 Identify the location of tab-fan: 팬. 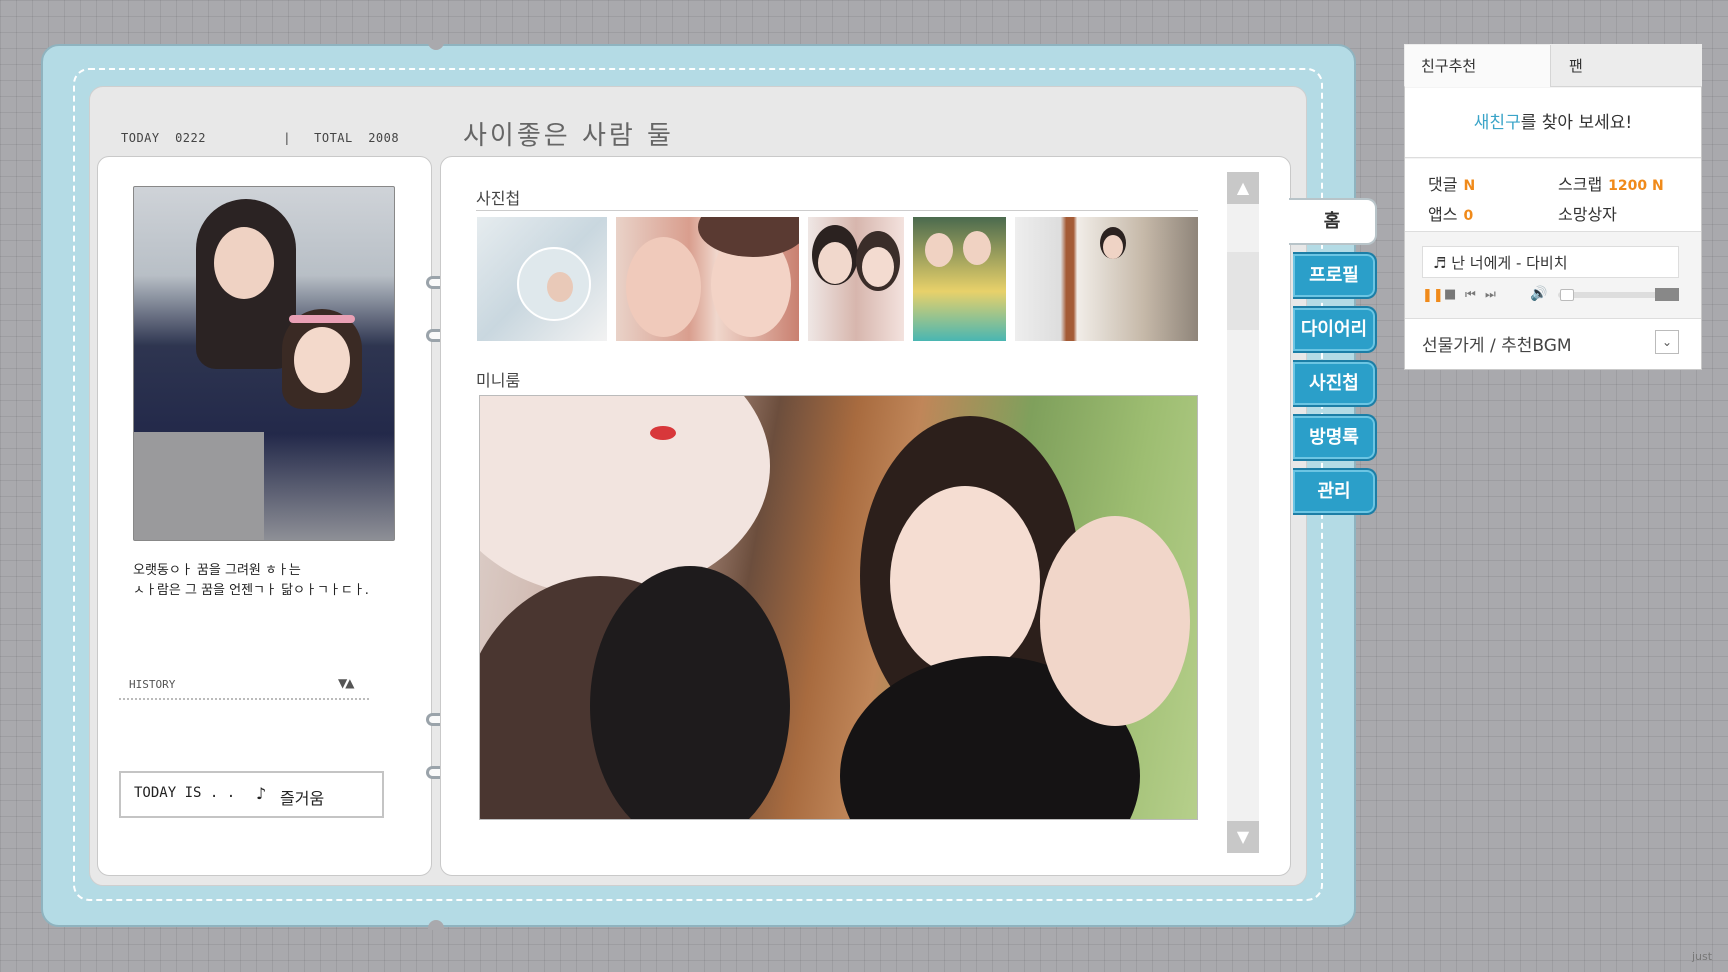
(1626, 65).